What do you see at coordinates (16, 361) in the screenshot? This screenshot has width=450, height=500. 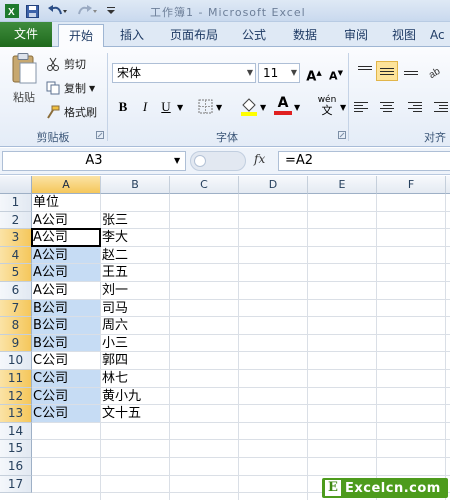 I see `row-header-10: 10` at bounding box center [16, 361].